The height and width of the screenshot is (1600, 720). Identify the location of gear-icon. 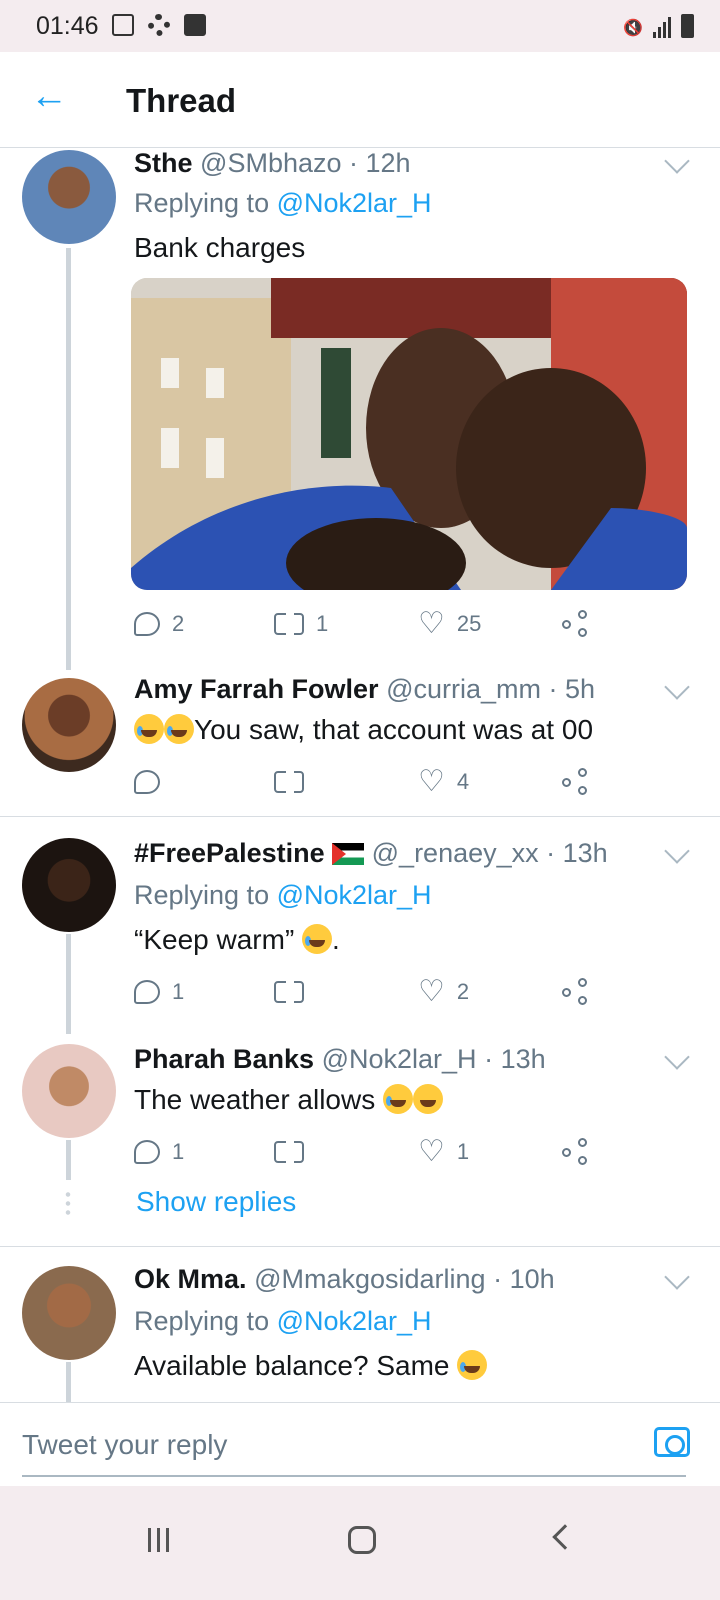
(159, 25).